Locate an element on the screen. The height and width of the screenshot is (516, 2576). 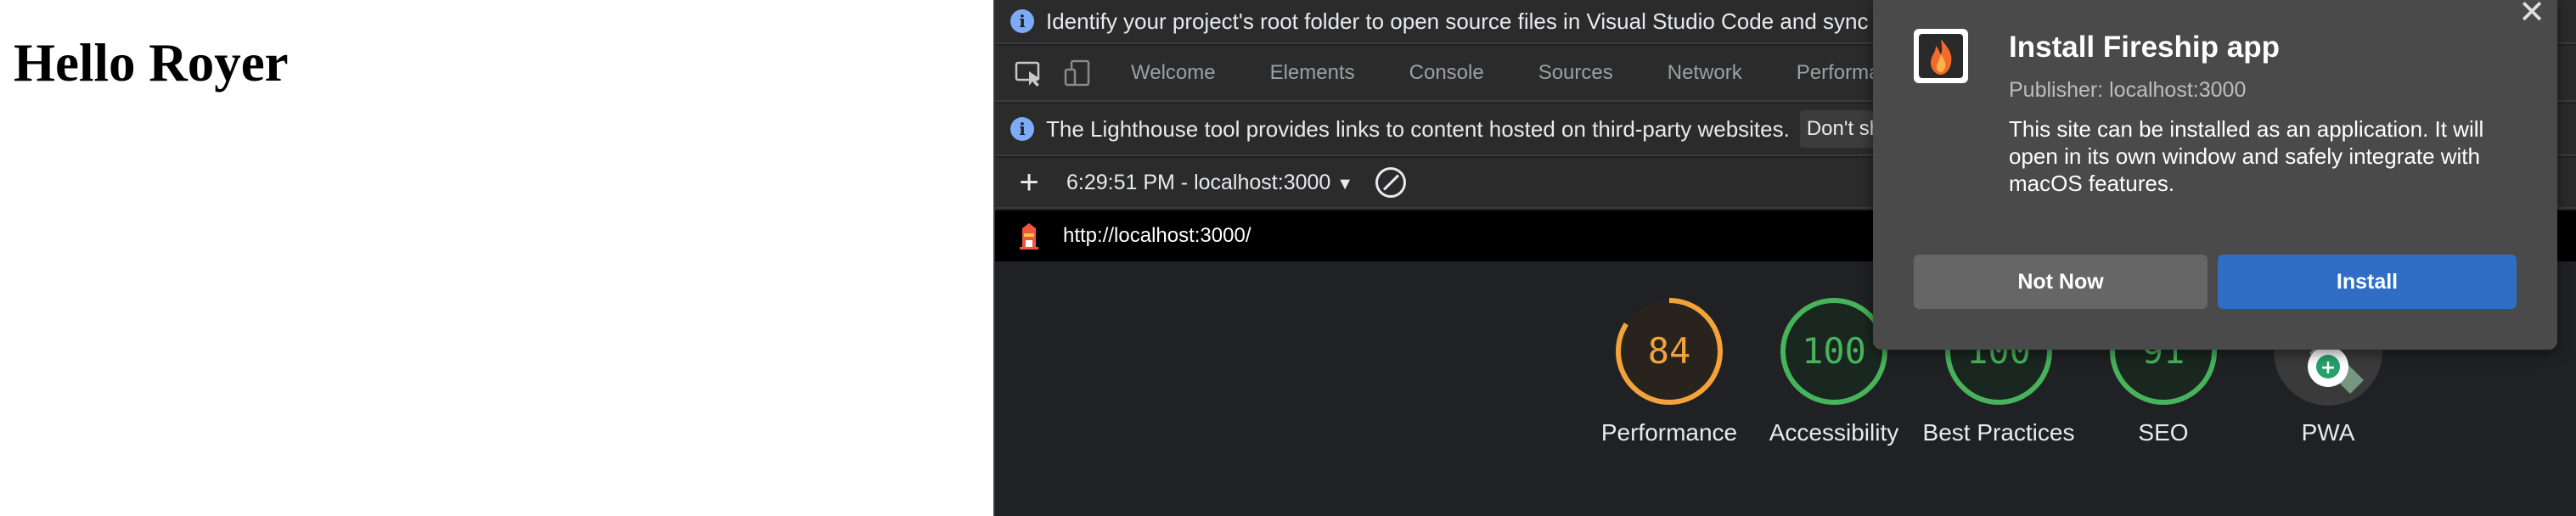
clear-reports-icon is located at coordinates (1391, 183).